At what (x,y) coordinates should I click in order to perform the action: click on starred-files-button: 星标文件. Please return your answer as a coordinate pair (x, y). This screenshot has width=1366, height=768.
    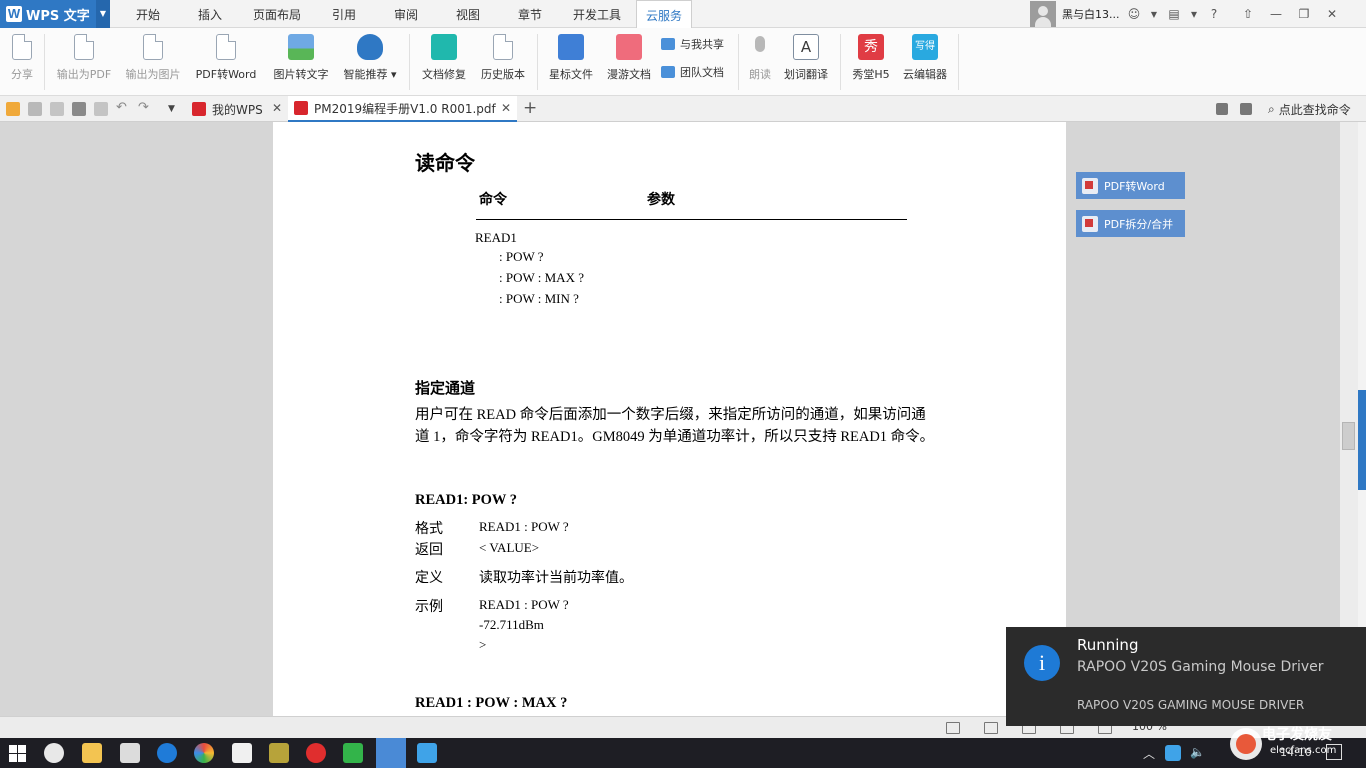
    Looking at the image, I should click on (571, 61).